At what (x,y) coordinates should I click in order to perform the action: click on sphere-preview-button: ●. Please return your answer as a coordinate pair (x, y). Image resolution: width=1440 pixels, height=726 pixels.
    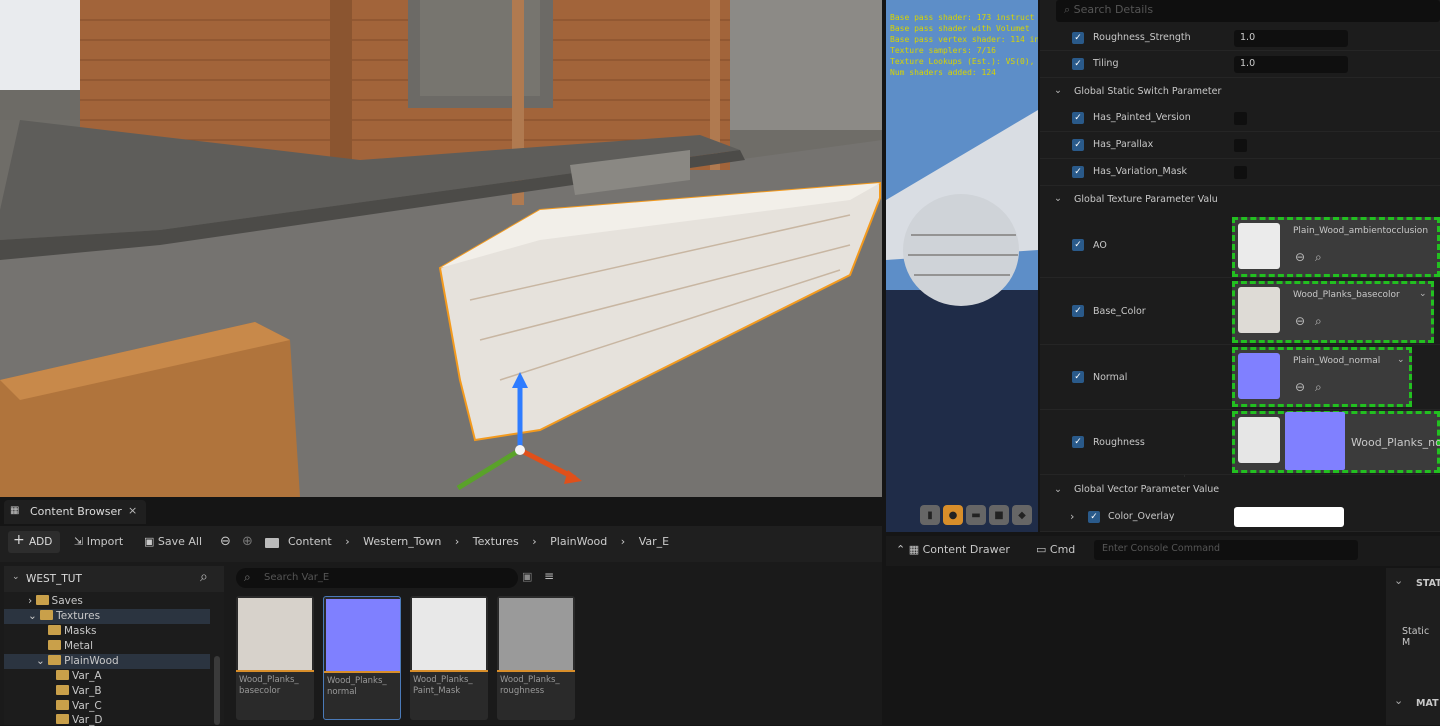
    Looking at the image, I should click on (953, 515).